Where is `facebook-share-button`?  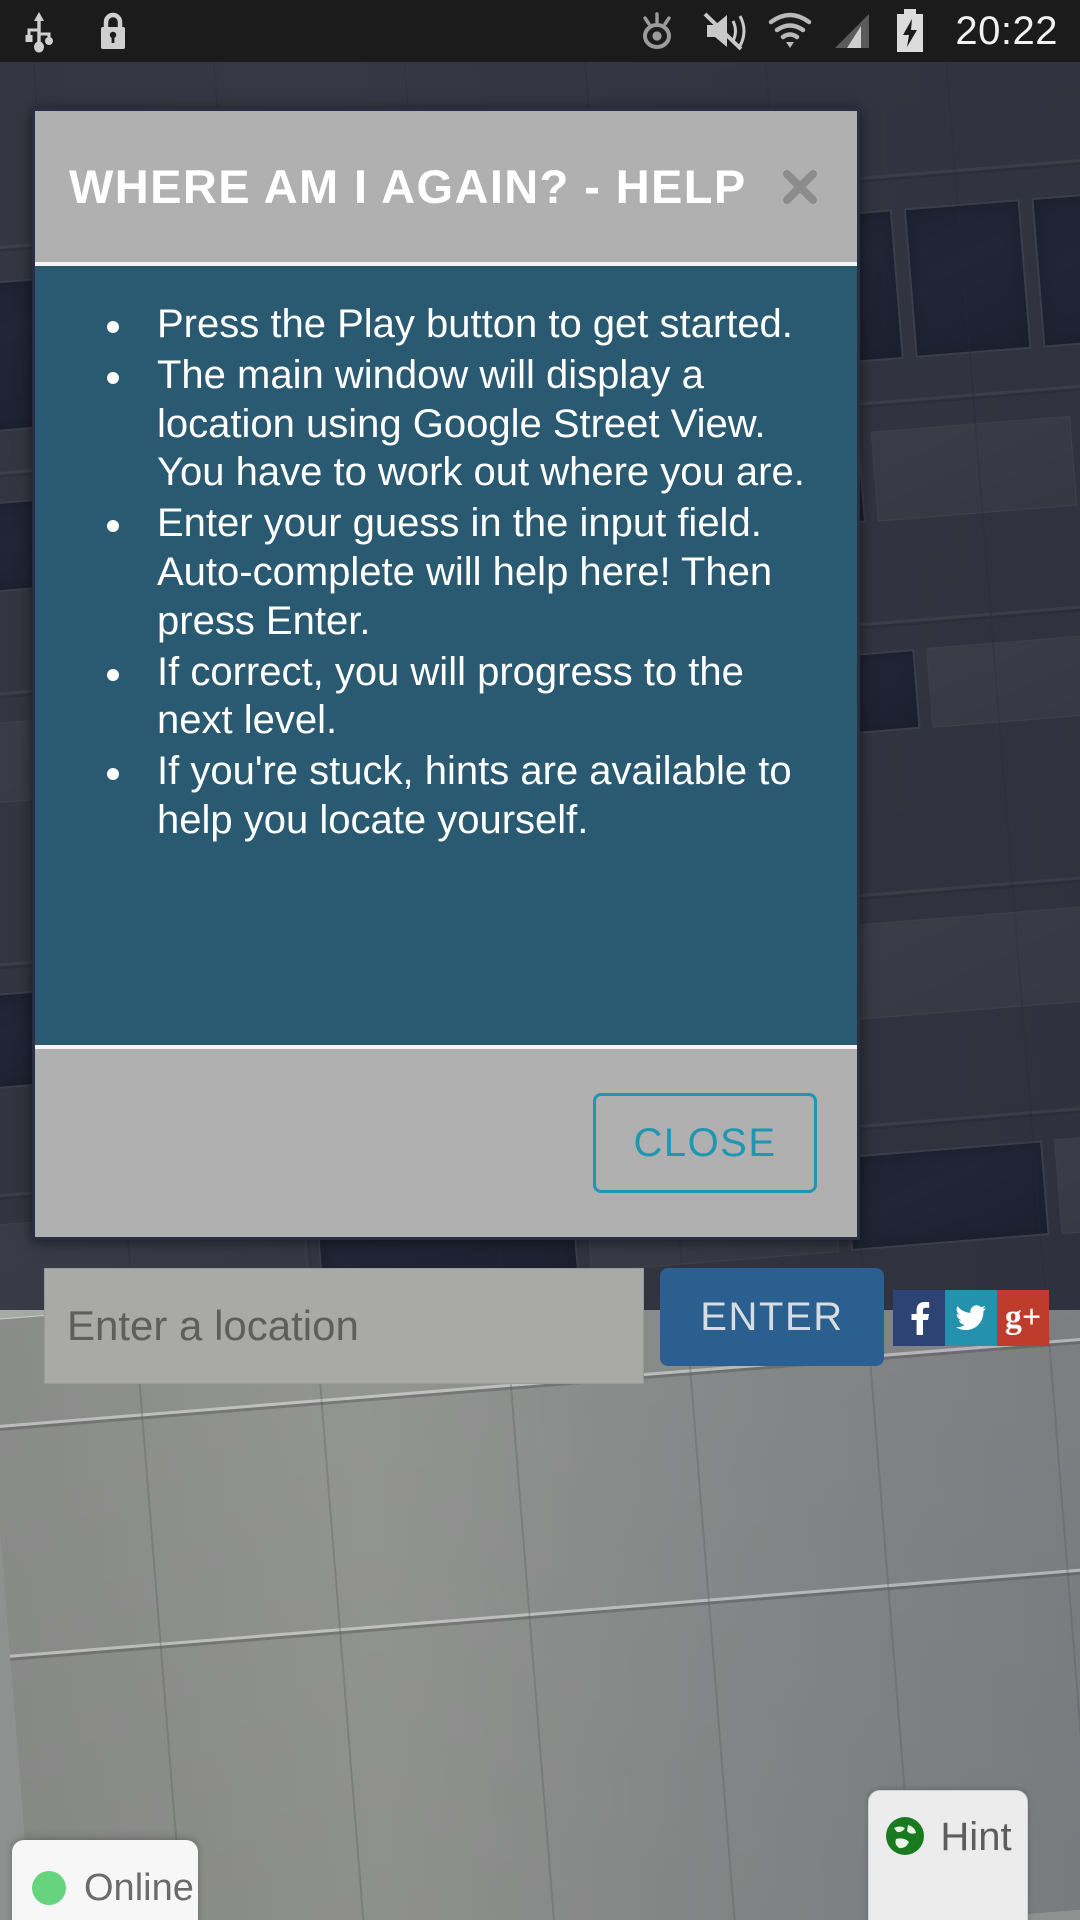 facebook-share-button is located at coordinates (919, 1318).